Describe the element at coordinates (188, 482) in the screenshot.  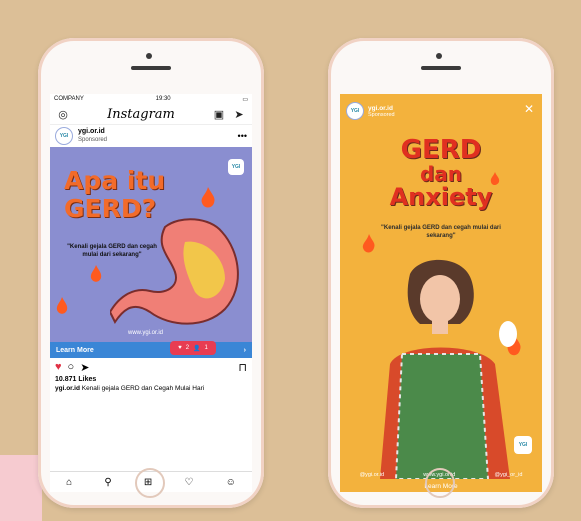
I see `activity-heart-icon: ♡` at that location.